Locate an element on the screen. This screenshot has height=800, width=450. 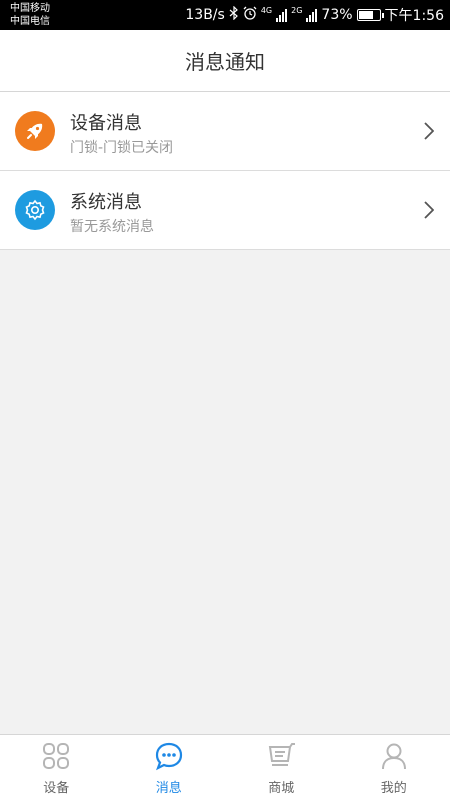
gear-icon is located at coordinates (35, 210).